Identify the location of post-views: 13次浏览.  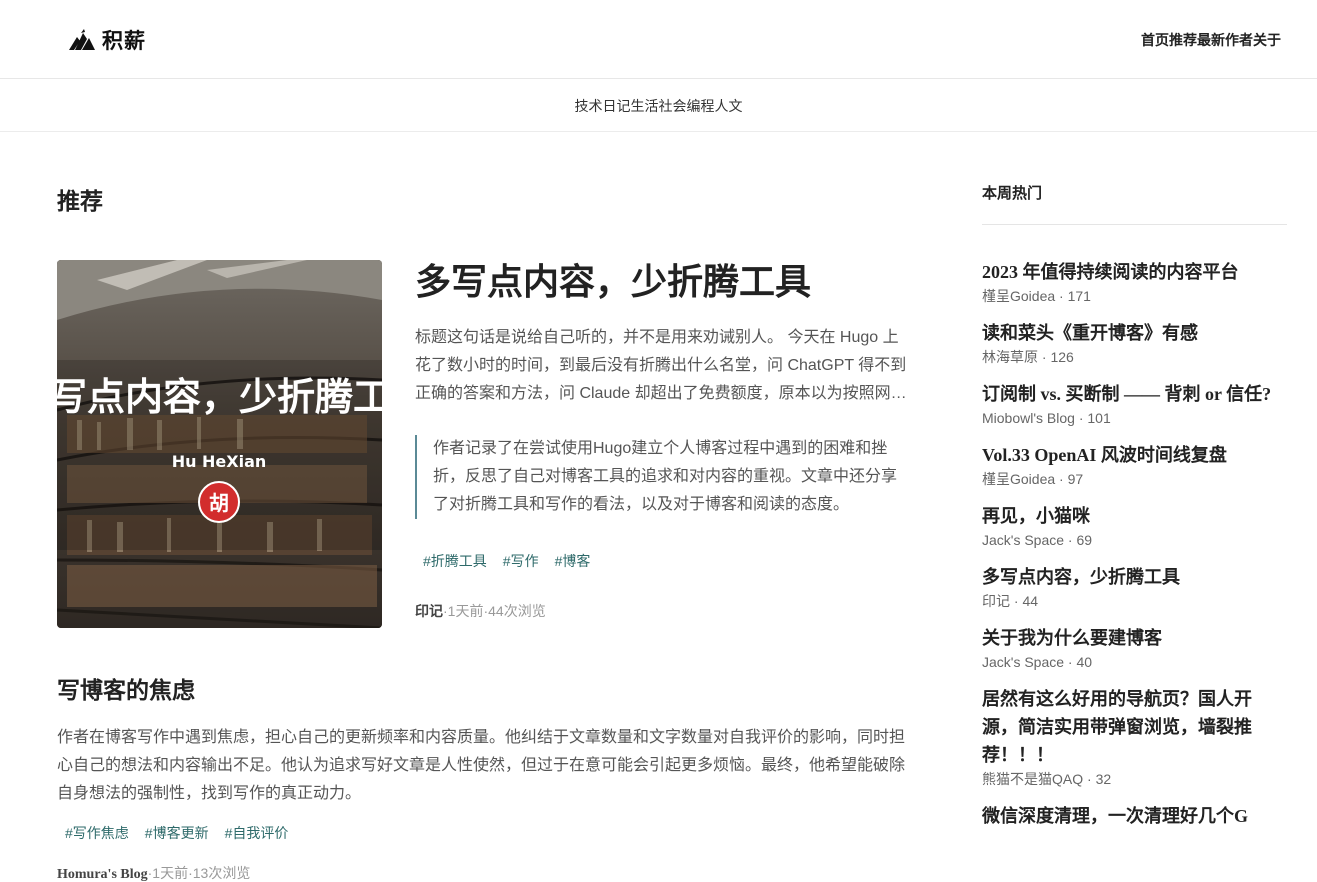
(221, 873).